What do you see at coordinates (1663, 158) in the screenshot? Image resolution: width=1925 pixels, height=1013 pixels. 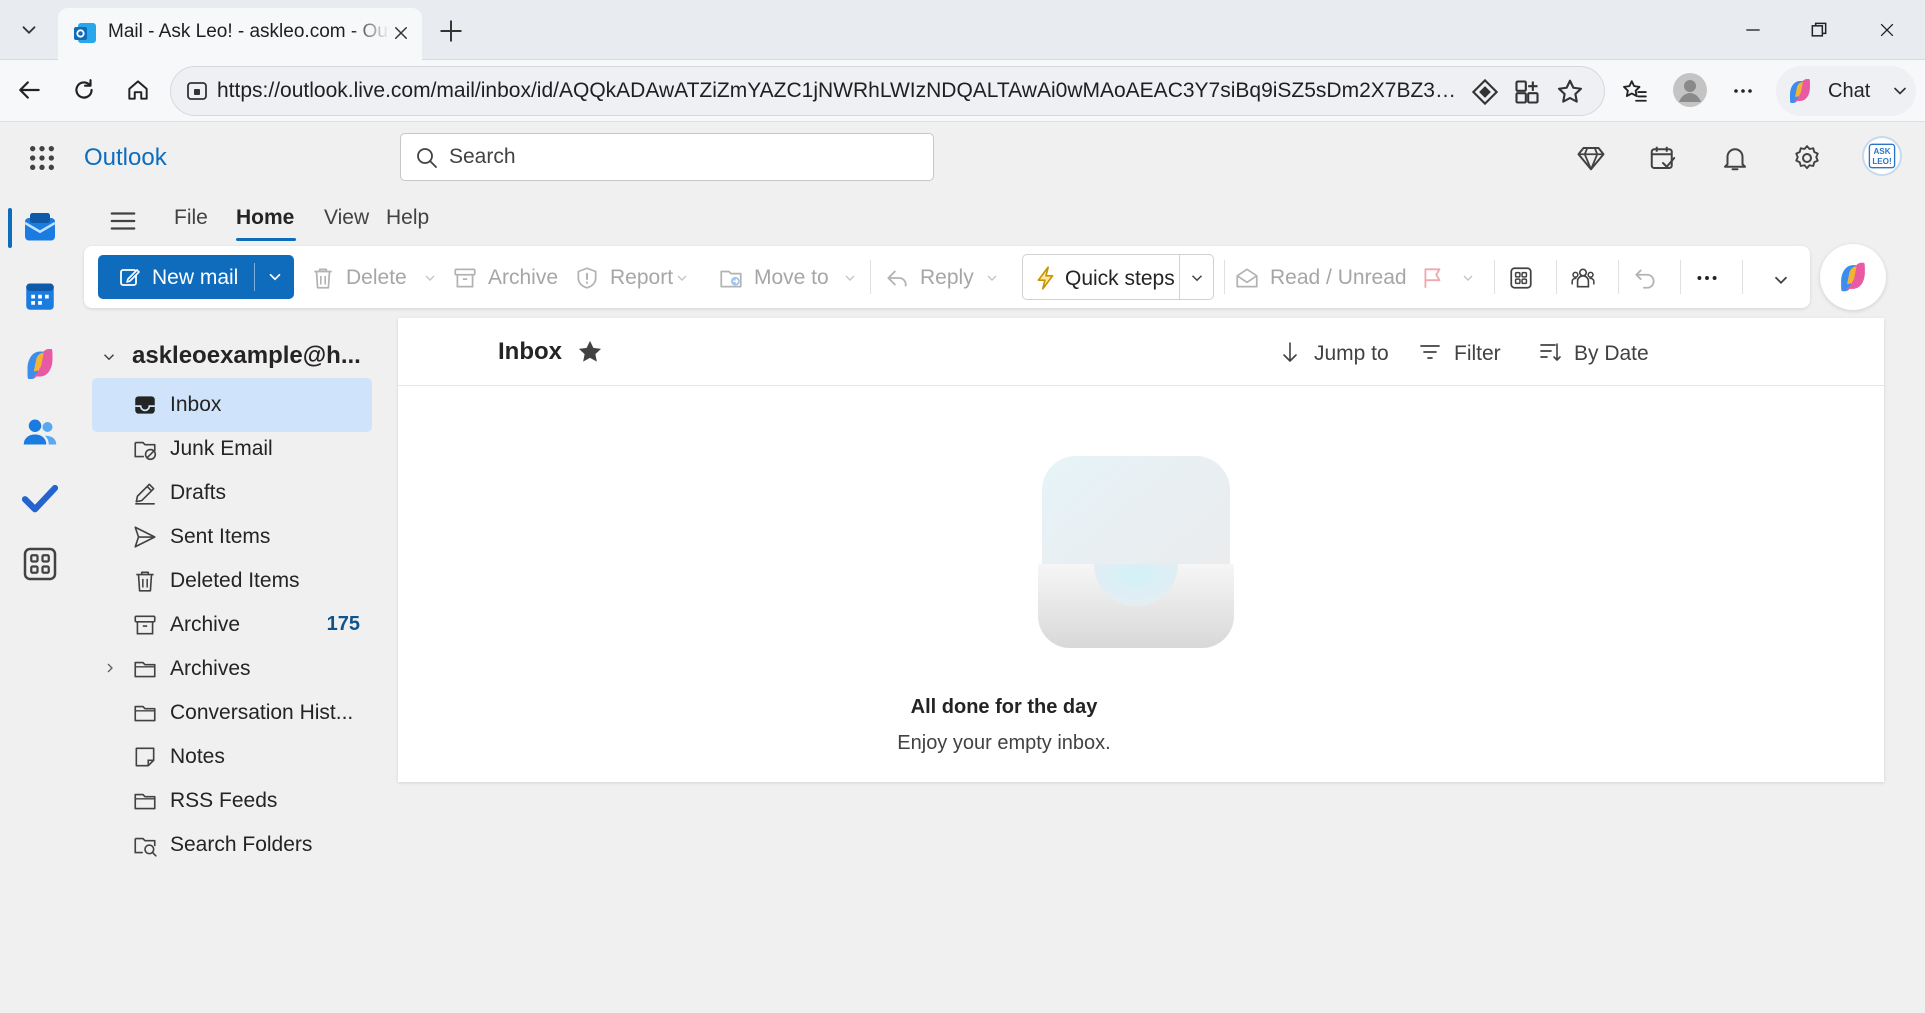 I see `my-day-icon` at bounding box center [1663, 158].